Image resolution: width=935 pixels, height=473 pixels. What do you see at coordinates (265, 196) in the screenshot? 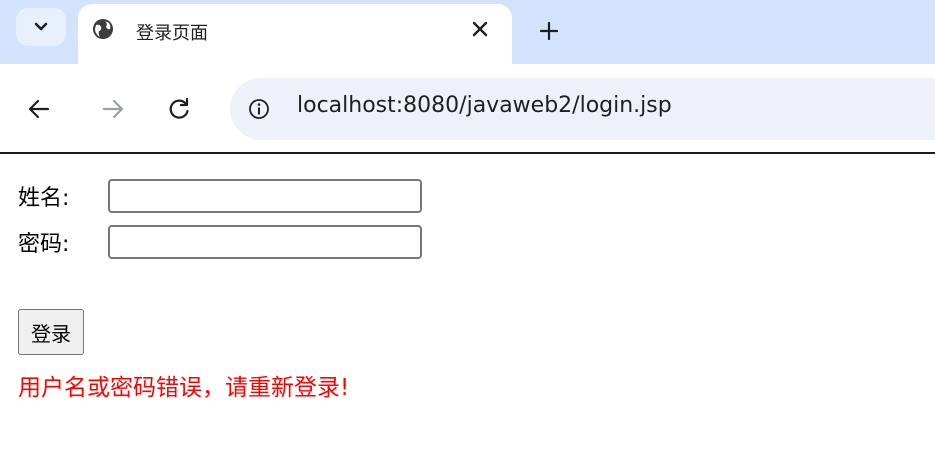
I see `name-input` at bounding box center [265, 196].